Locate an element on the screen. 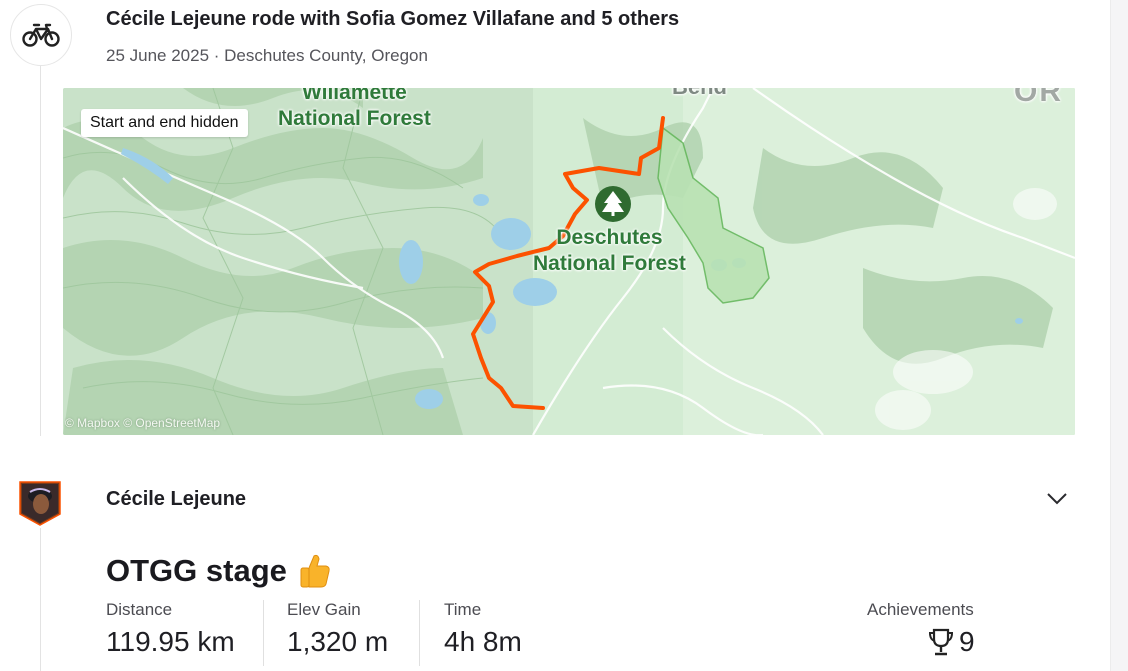 This screenshot has width=1128, height=671. thumbs-up-icon is located at coordinates (315, 571).